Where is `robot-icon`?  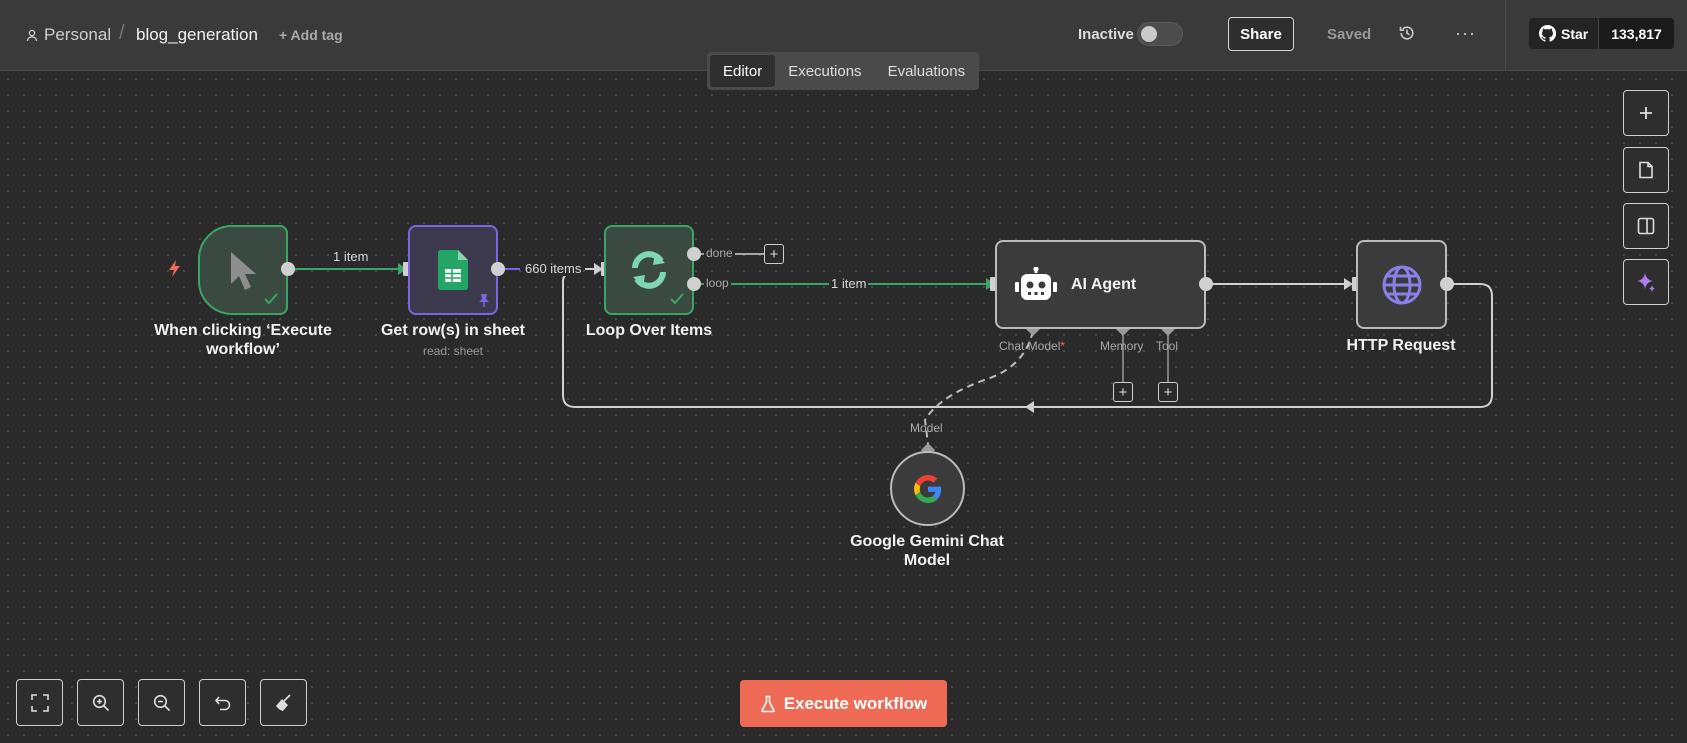 robot-icon is located at coordinates (1036, 283).